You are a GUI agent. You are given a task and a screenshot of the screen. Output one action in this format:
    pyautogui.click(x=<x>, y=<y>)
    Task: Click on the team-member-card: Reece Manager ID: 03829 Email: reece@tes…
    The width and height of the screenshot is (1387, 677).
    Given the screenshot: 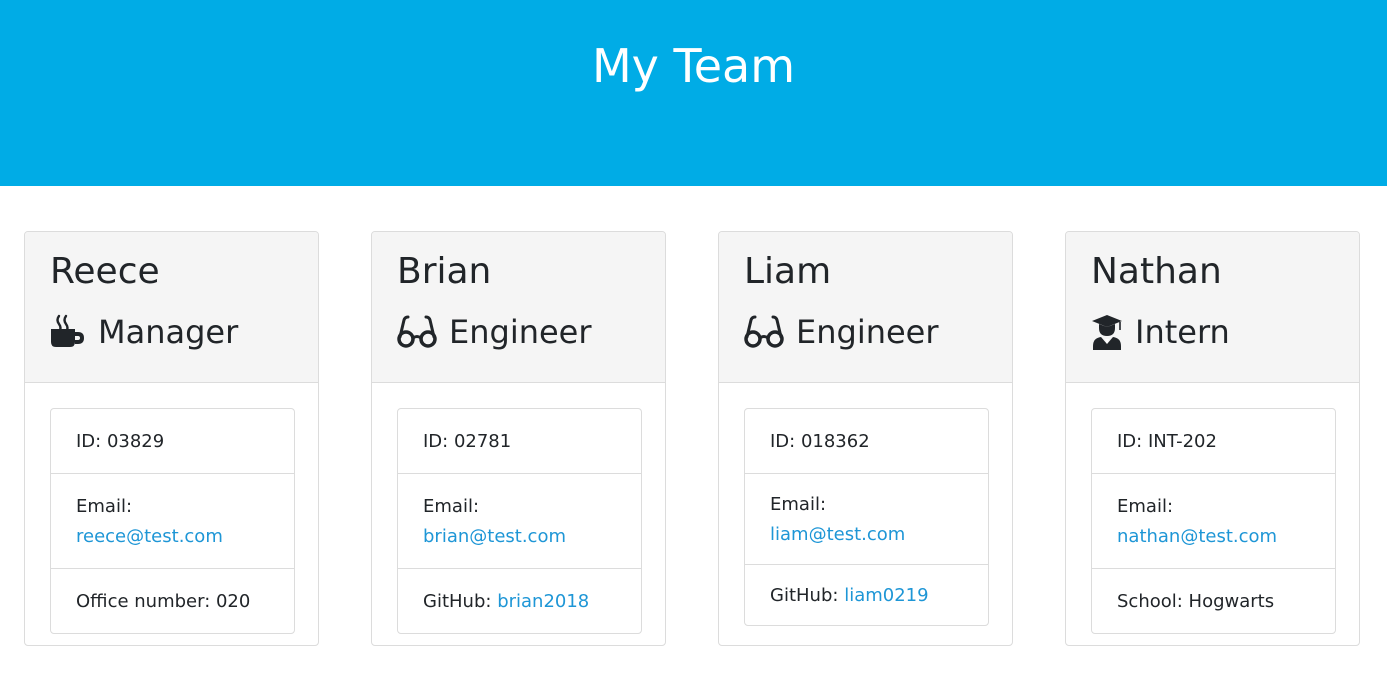 What is the action you would take?
    pyautogui.click(x=171, y=438)
    